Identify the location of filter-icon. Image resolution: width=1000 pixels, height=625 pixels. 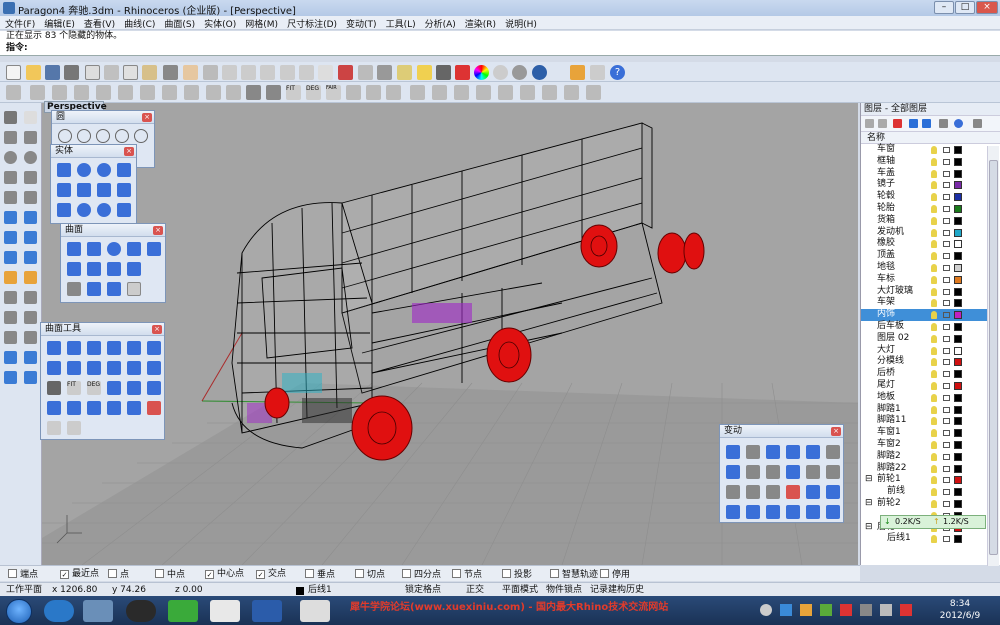
(943, 123).